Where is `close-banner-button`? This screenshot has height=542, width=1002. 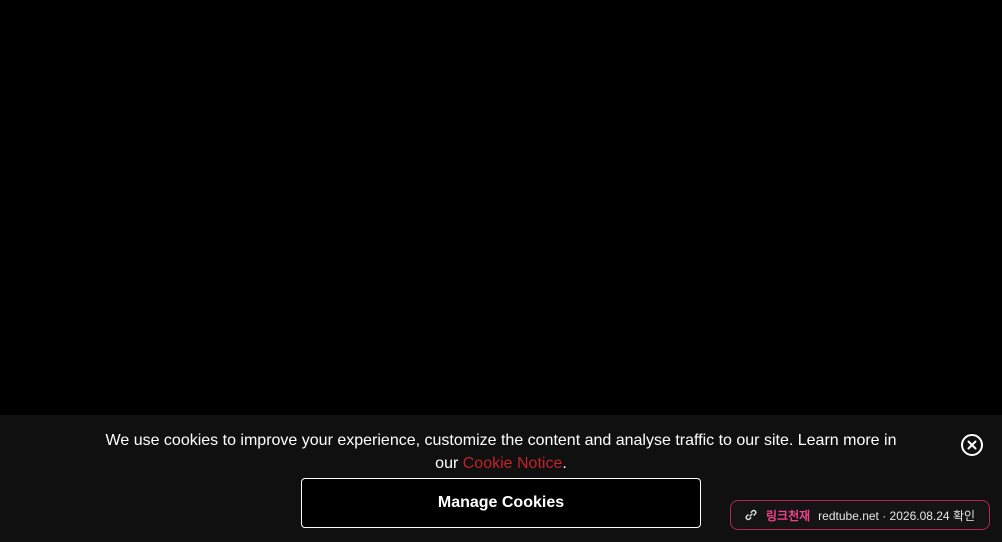 close-banner-button is located at coordinates (972, 445).